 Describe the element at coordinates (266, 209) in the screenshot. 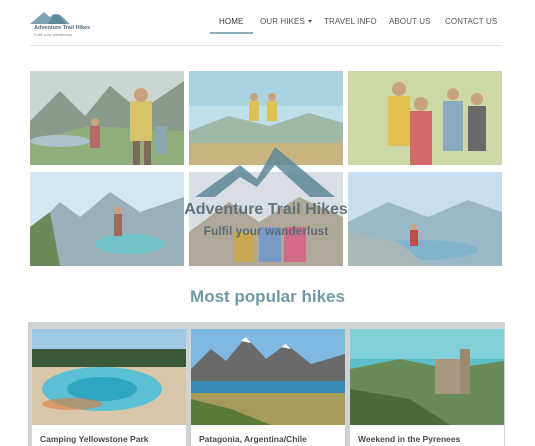

I see `hero-title: Adventure Trail Hikes` at that location.